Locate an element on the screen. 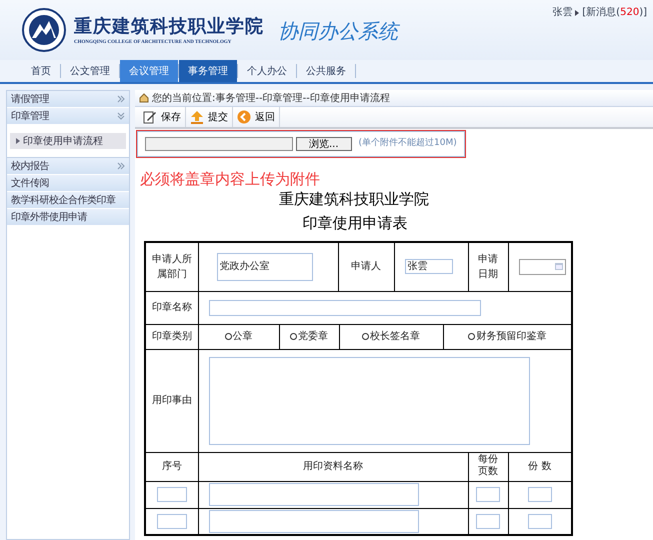  department-field: 党政办公室 is located at coordinates (264, 266).